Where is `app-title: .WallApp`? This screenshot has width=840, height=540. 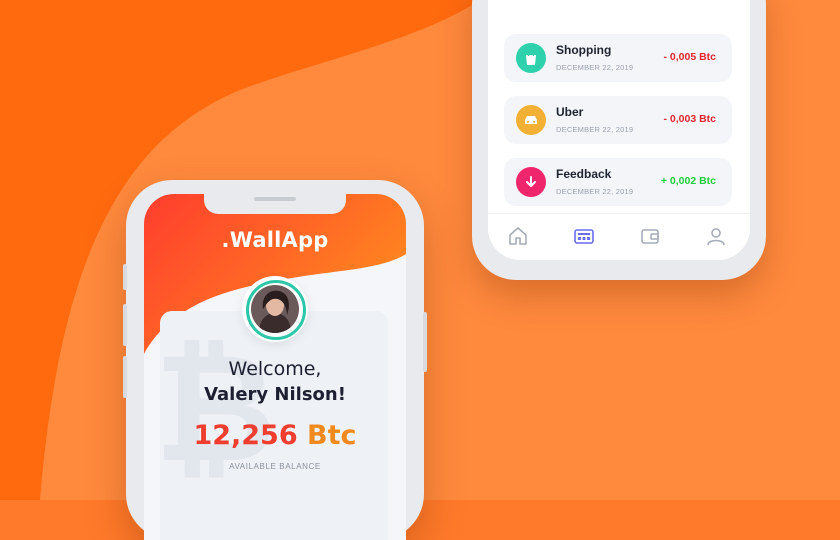 app-title: .WallApp is located at coordinates (275, 240).